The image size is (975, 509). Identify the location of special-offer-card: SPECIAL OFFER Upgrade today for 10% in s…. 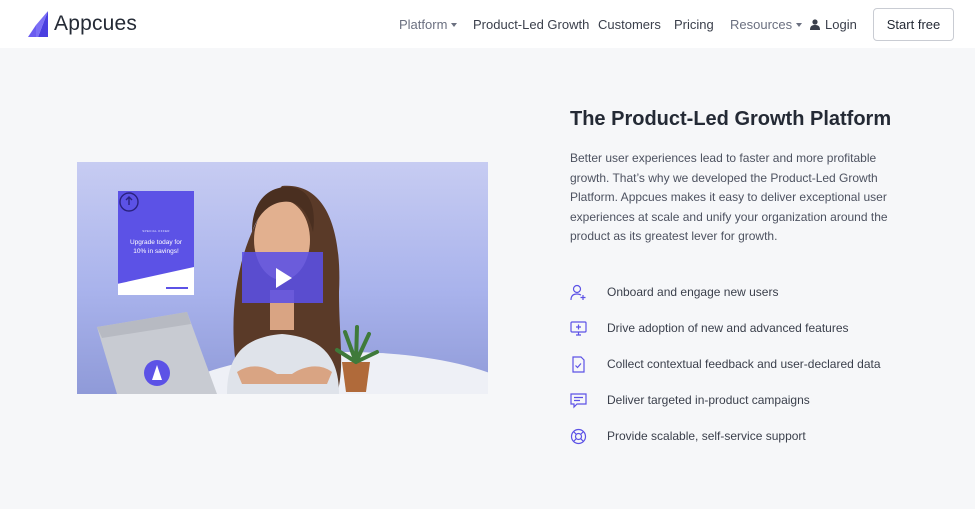
(156, 243).